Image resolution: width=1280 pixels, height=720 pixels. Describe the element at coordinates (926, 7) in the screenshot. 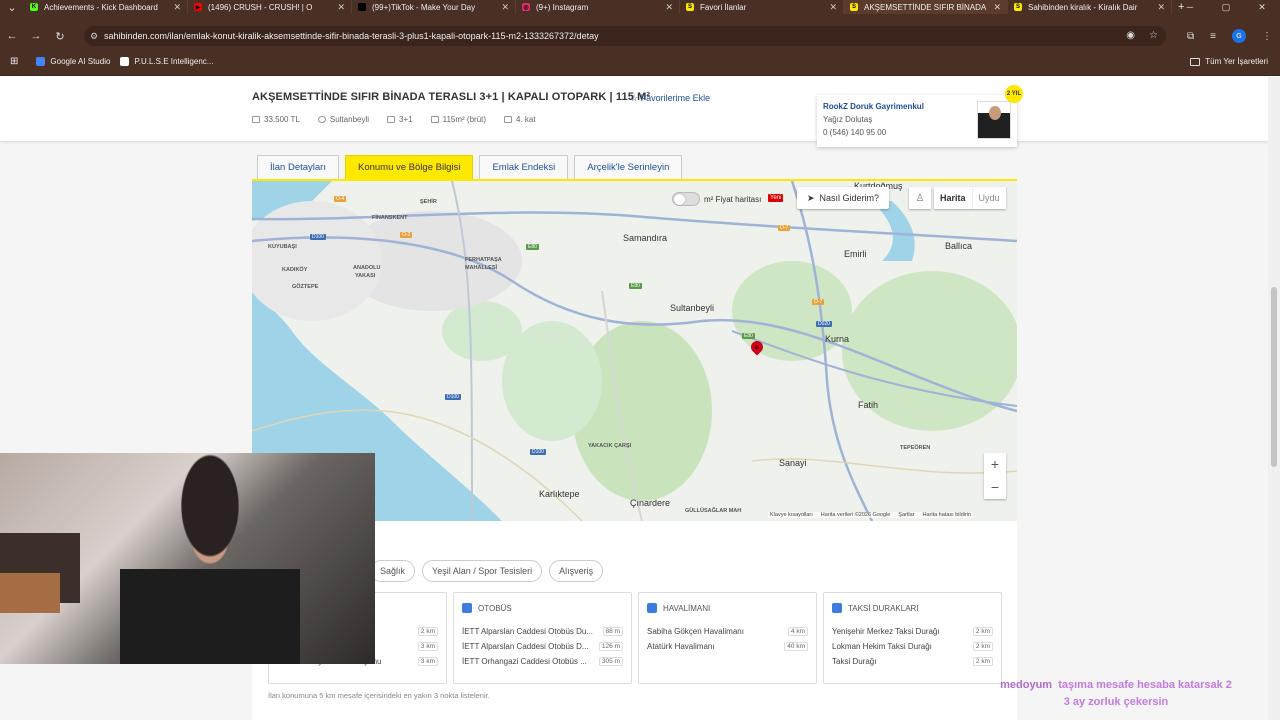

I see `browser-tab: S AKŞEMSETTİNDE SIFIR BİNADA ✕` at that location.